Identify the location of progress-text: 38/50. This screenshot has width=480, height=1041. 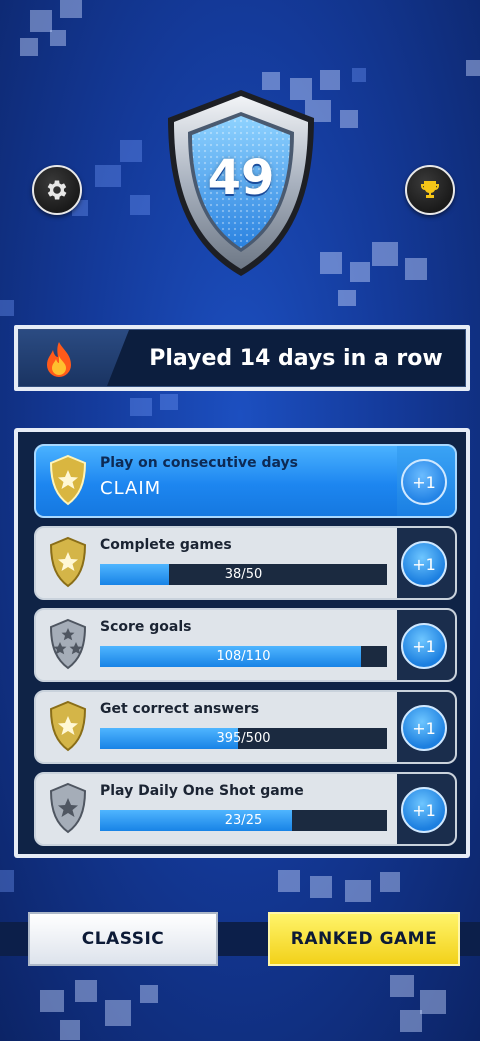
(243, 574).